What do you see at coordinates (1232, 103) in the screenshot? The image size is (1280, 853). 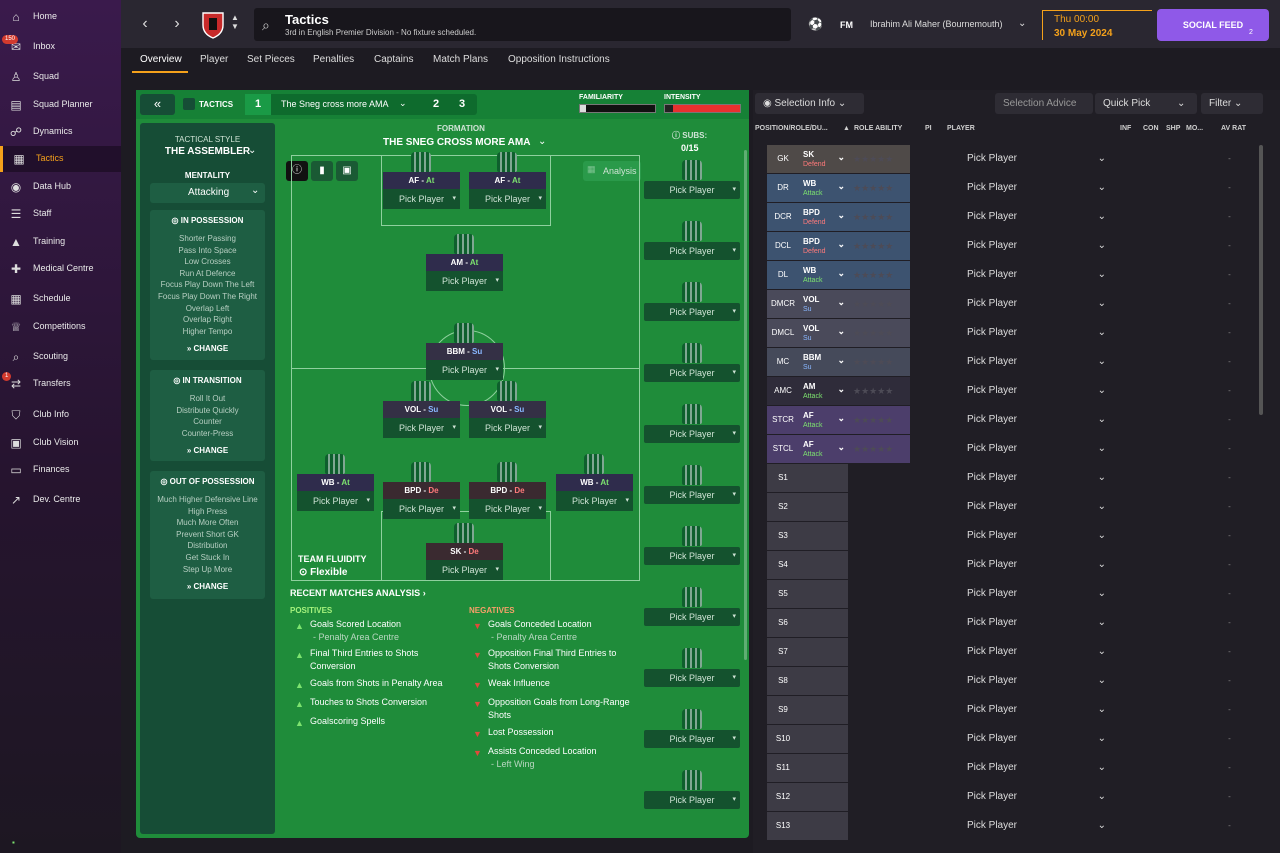 I see `filter-button: Filter ⌄` at bounding box center [1232, 103].